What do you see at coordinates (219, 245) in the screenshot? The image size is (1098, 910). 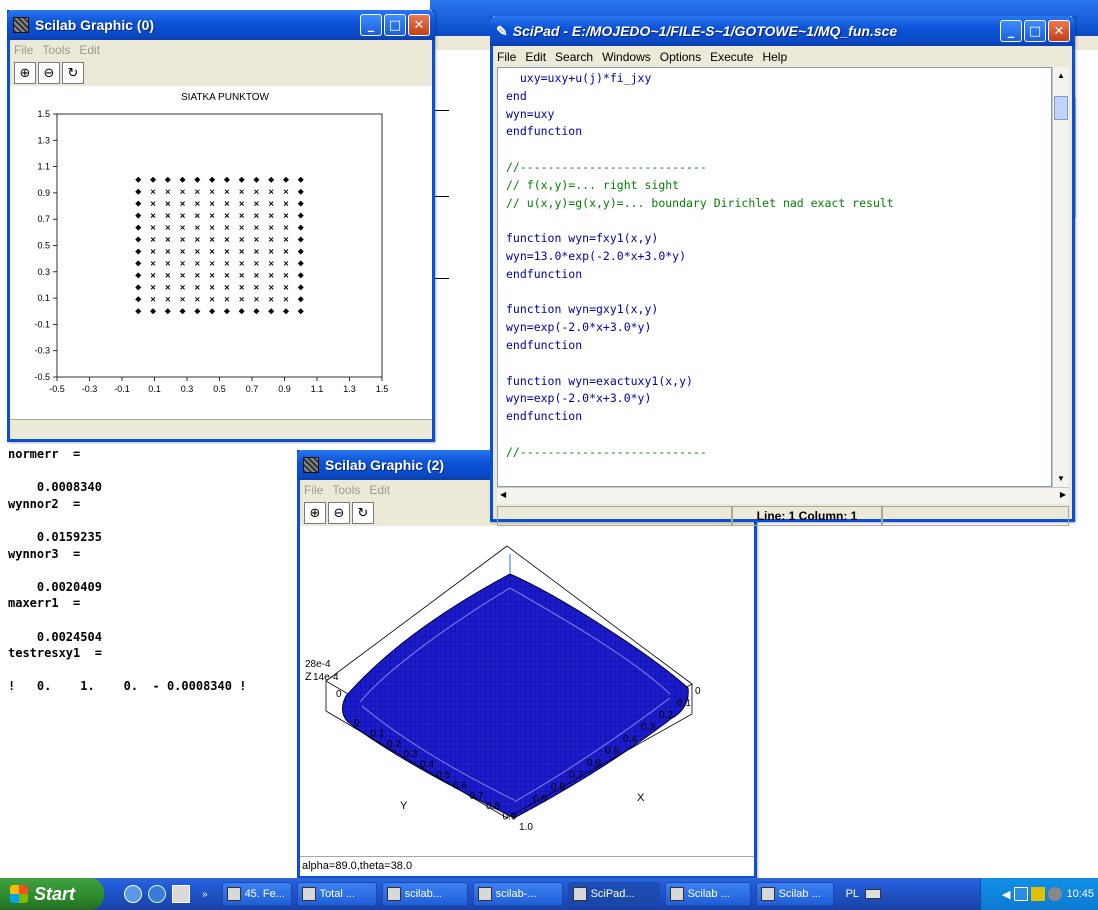 I see `plot-frame` at bounding box center [219, 245].